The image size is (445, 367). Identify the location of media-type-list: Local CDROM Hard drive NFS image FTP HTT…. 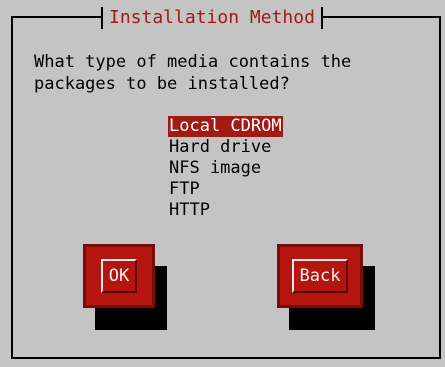
(225, 168).